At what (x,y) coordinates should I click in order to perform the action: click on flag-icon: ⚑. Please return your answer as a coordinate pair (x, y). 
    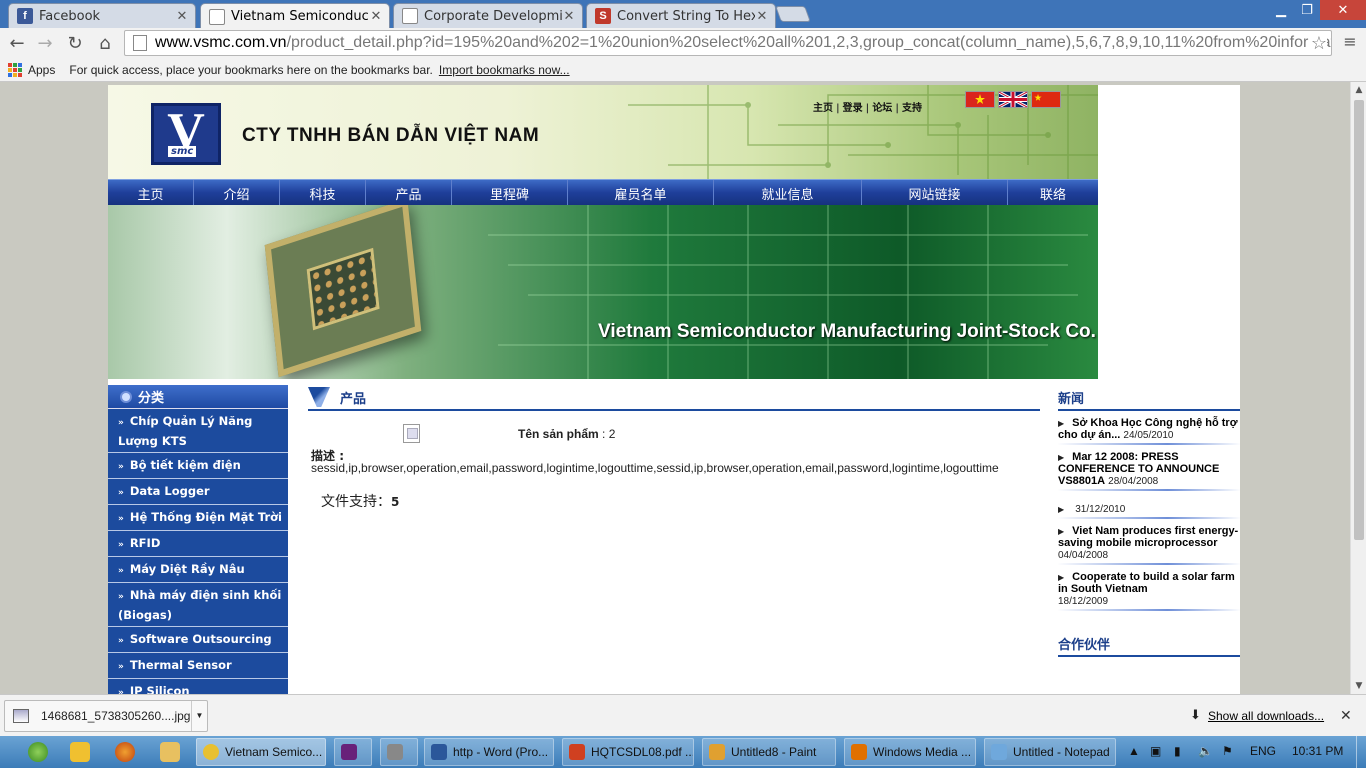
    Looking at the image, I should click on (1227, 751).